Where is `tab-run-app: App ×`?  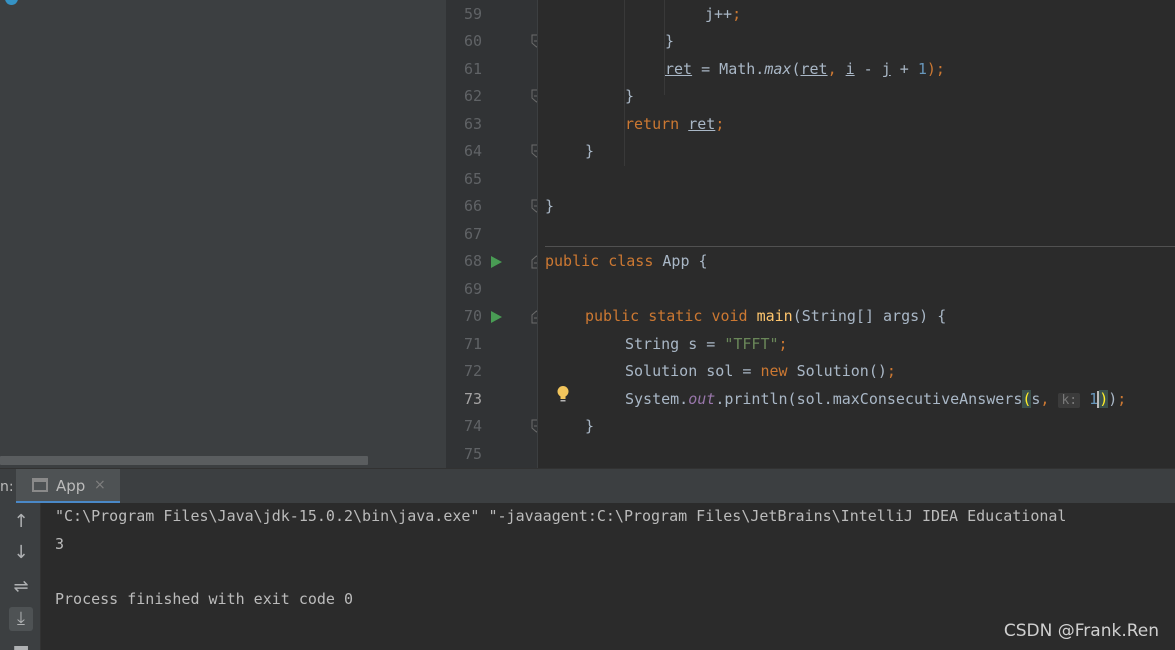
tab-run-app: App × is located at coordinates (68, 486).